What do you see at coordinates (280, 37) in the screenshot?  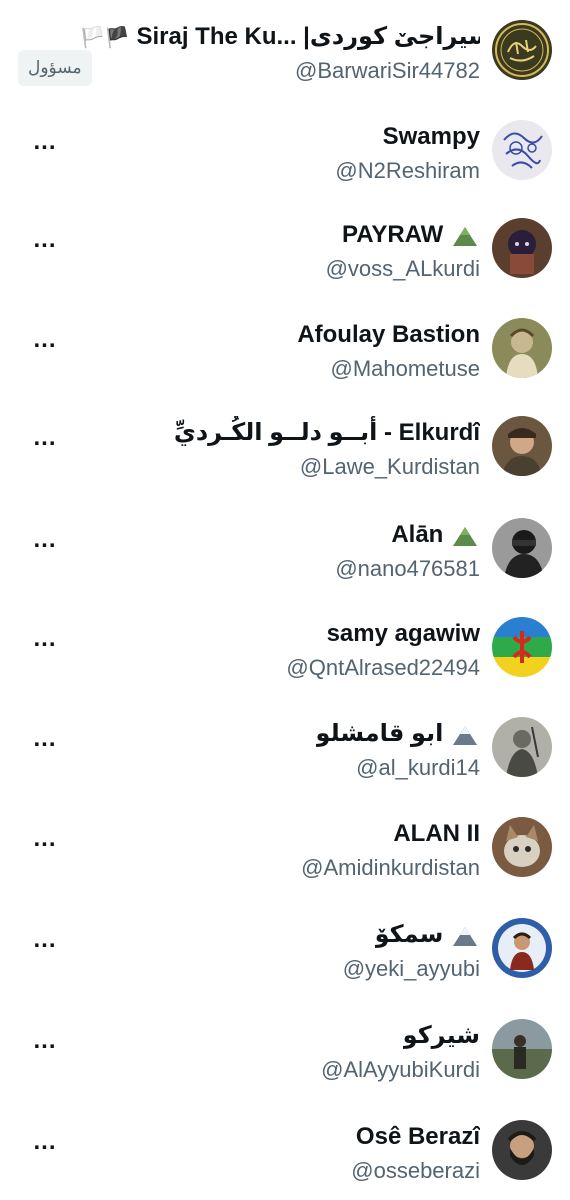 I see `display-name: 🏳️🏴 Siraj The Ku... |سیراجێ کوردی` at bounding box center [280, 37].